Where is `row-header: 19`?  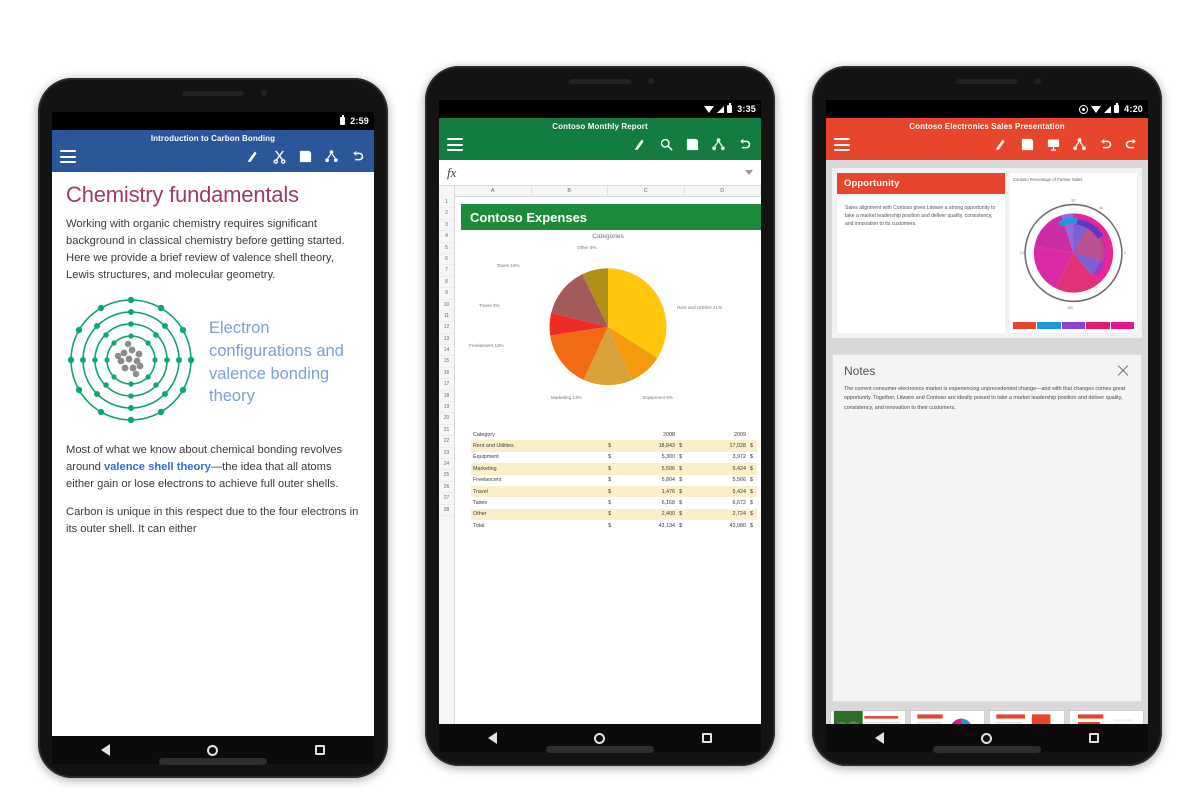
row-header: 19 is located at coordinates (446, 408).